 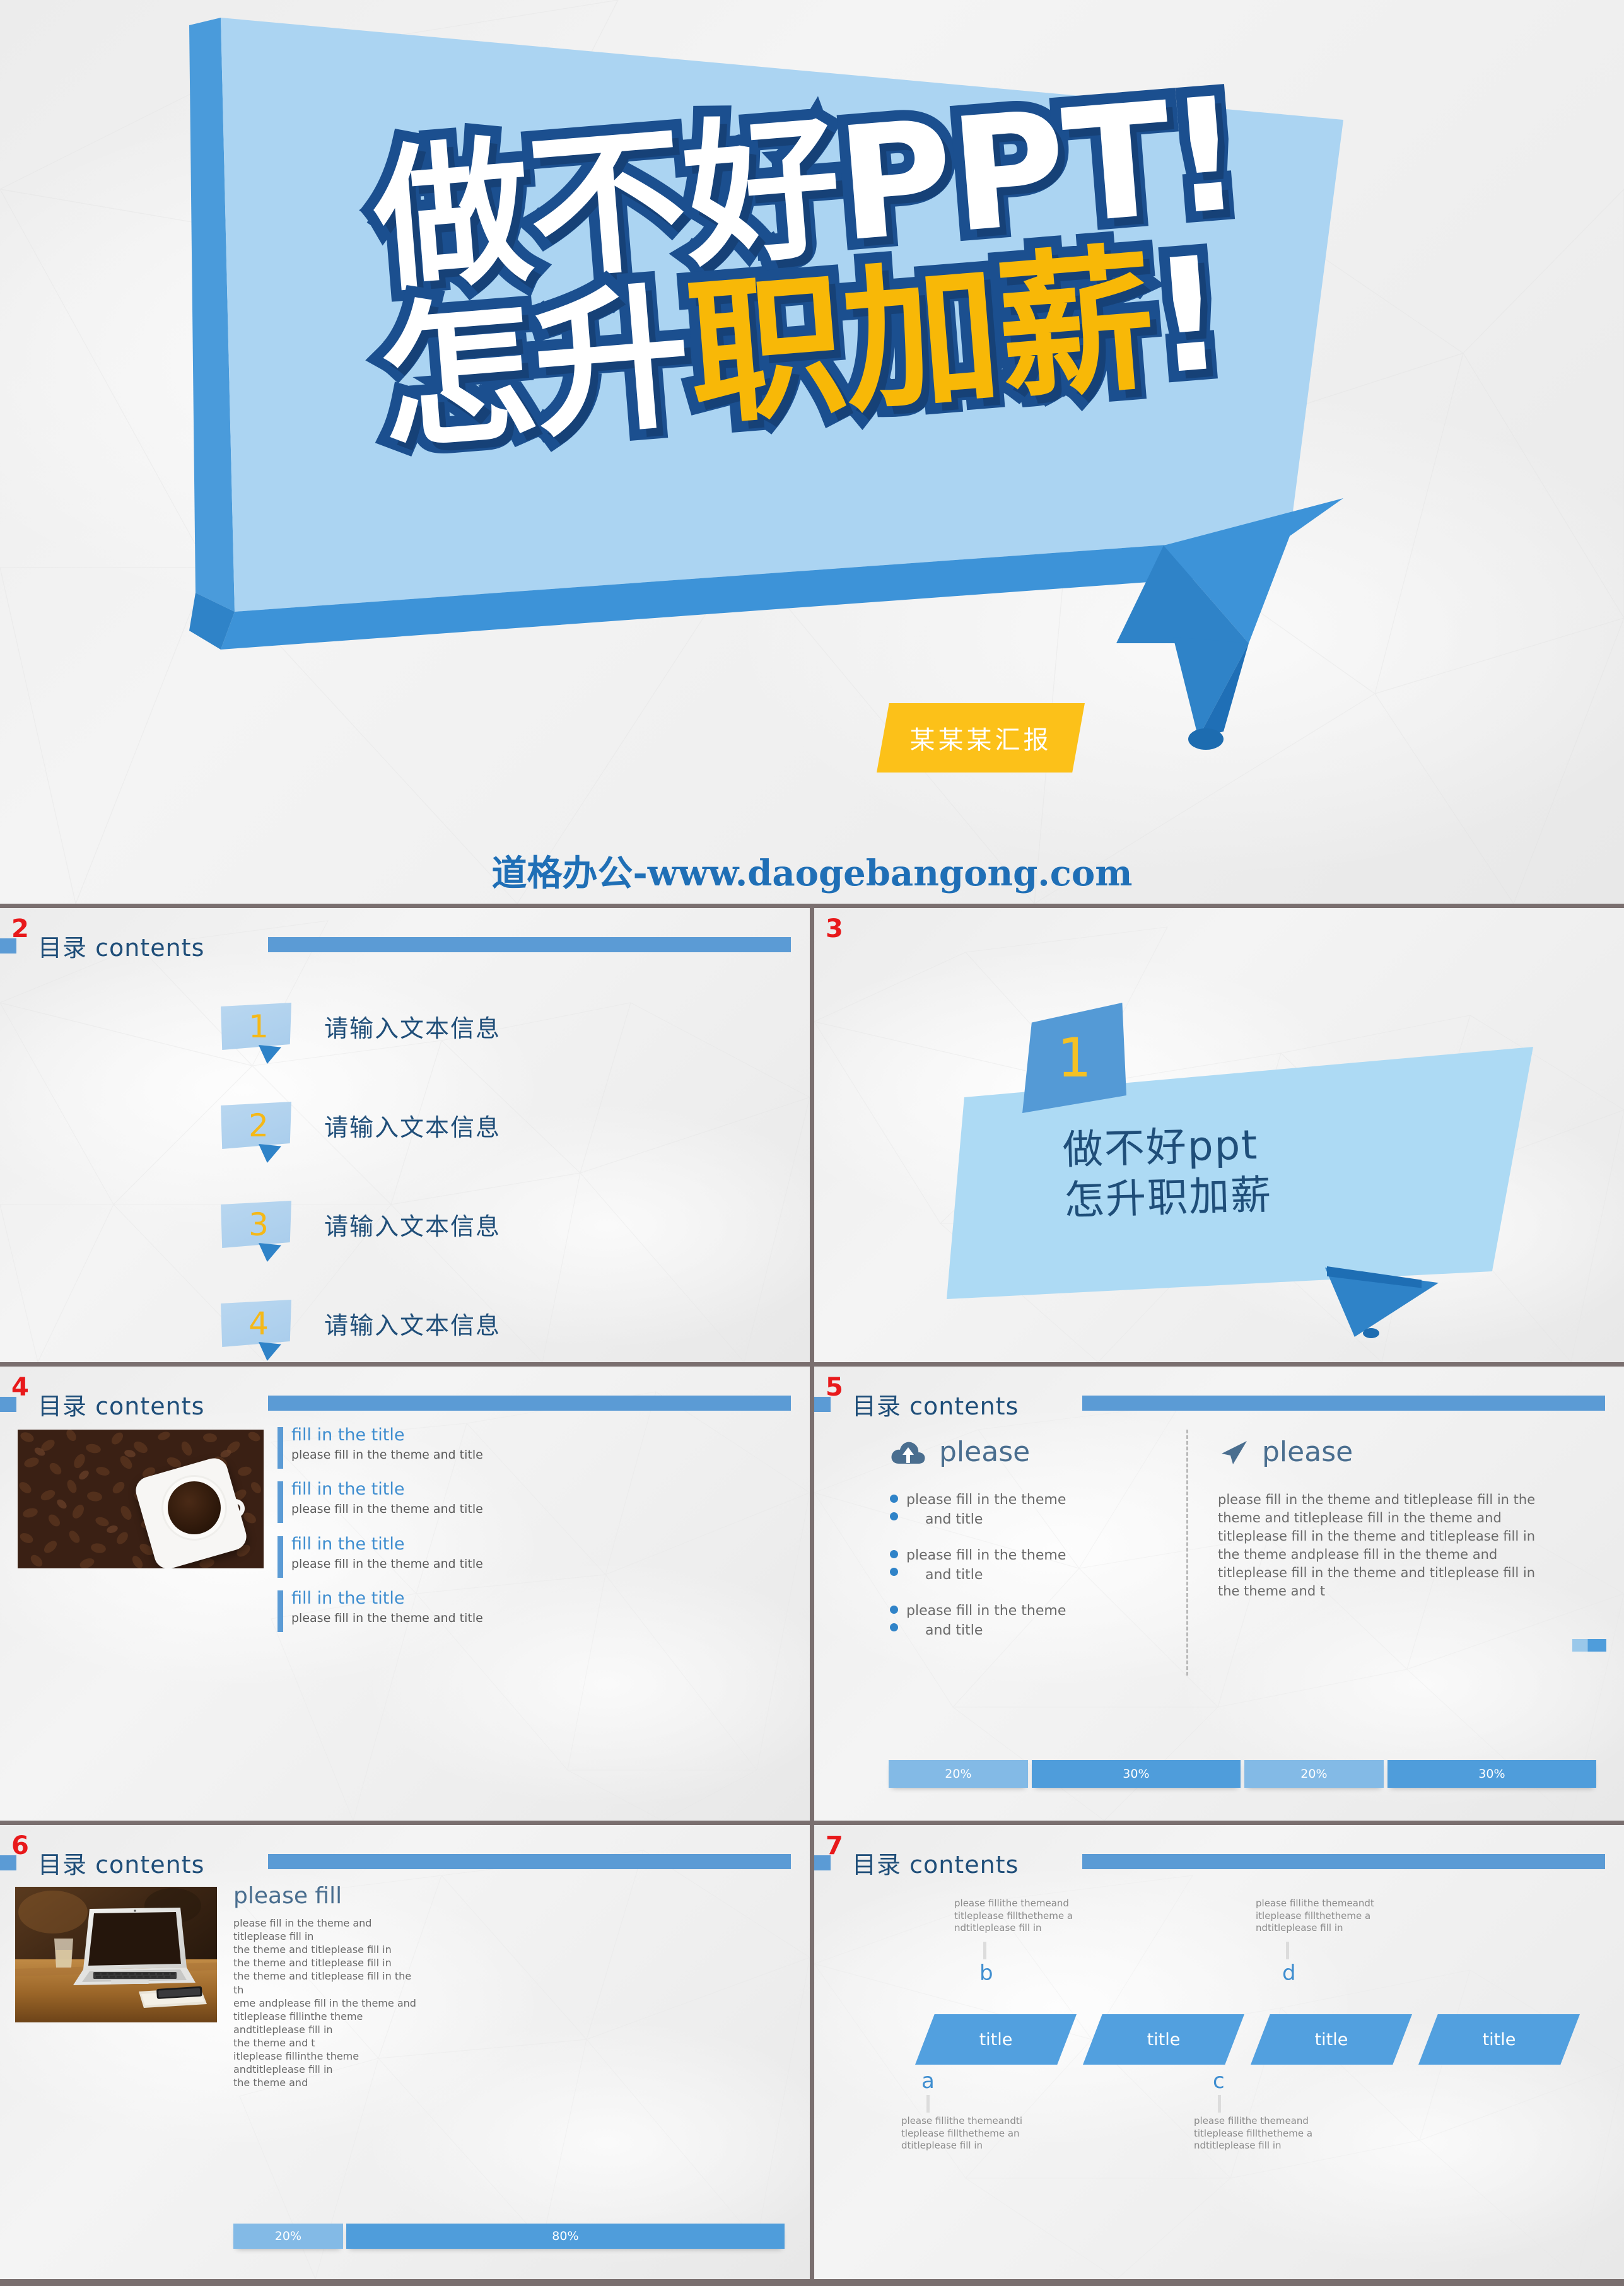 What do you see at coordinates (1287, 1950) in the screenshot?
I see `connector-d` at bounding box center [1287, 1950].